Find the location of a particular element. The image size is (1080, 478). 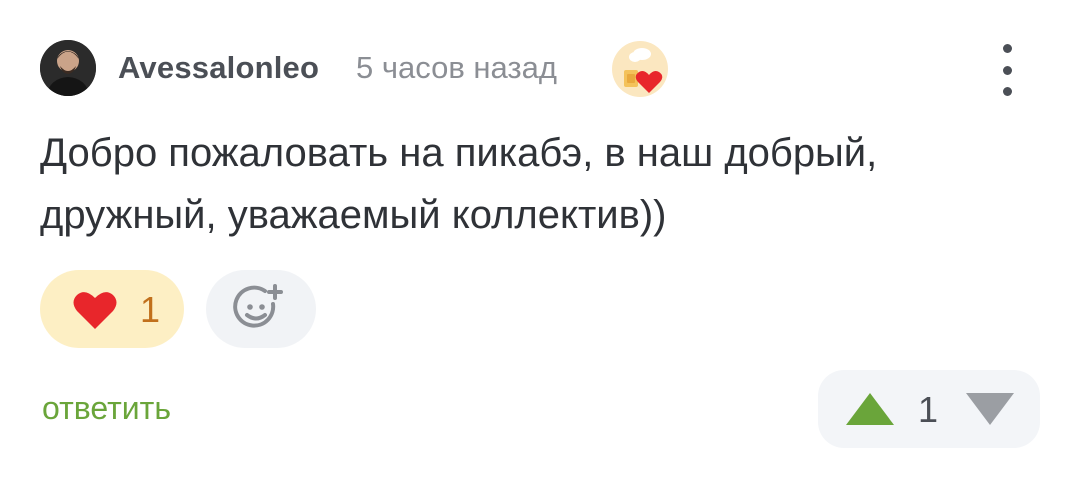

comment-header: Avessalonleo 5 часов назад is located at coordinates (540, 69).